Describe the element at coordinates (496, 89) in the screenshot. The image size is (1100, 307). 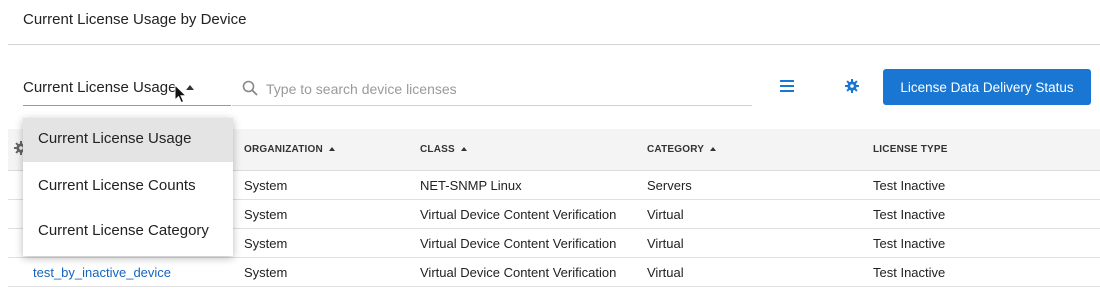
I see `search-input` at that location.